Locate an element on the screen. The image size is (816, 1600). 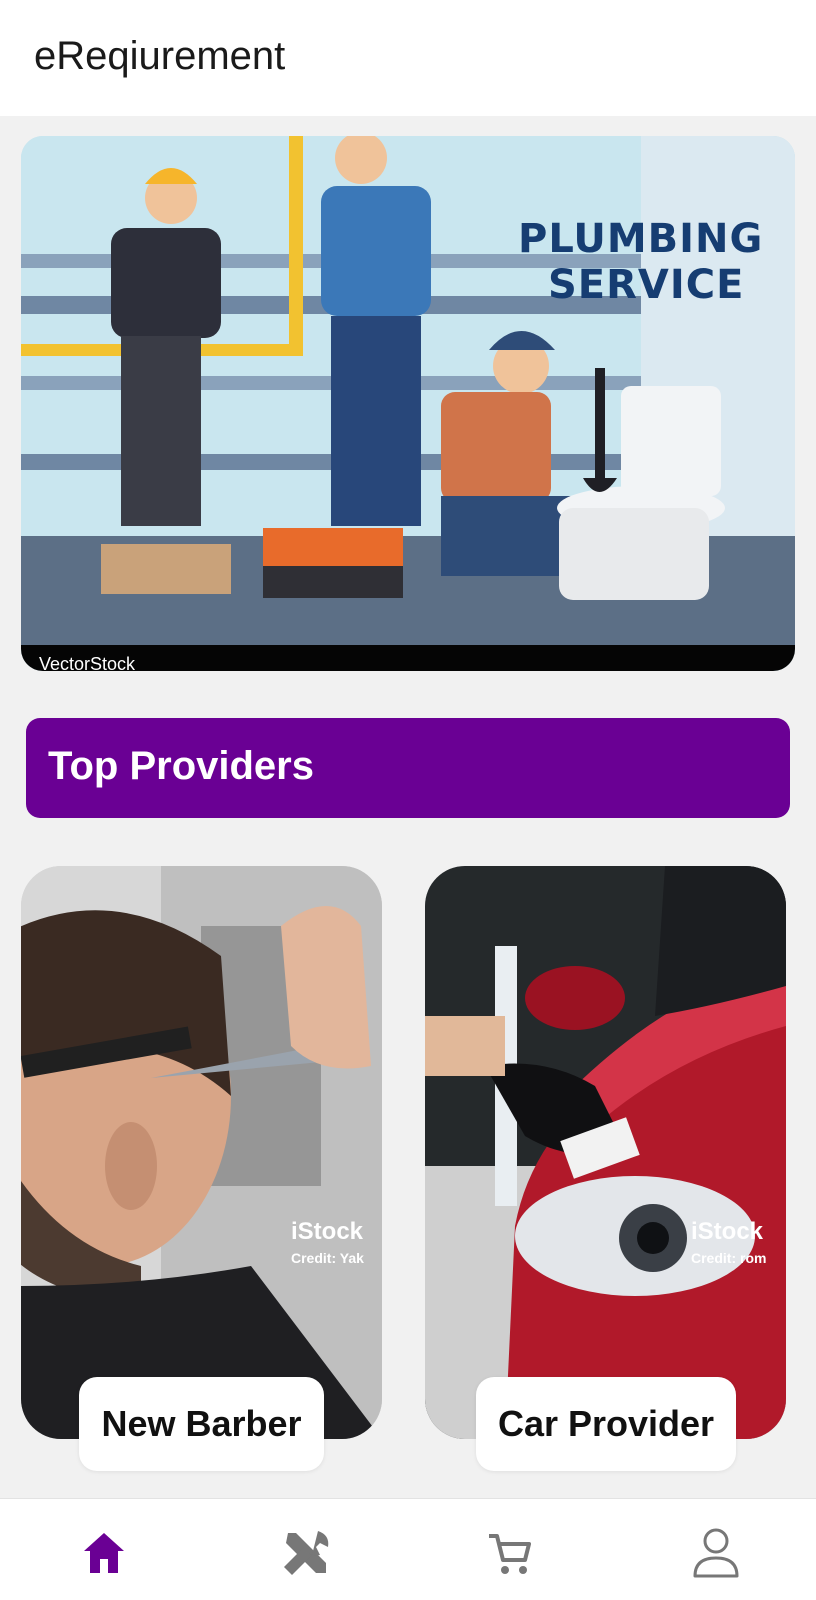
banner-title-line-2: SERVICE is located at coordinates (646, 285).